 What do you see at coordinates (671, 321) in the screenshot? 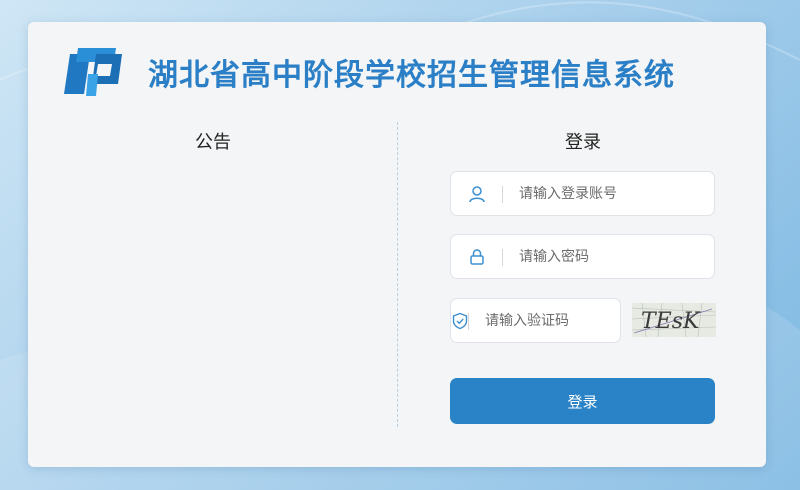
I see `captcha-text: TEsK` at bounding box center [671, 321].